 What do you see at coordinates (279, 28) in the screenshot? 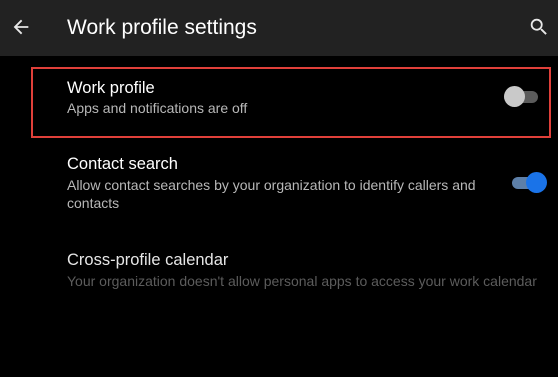
I see `app-bar: Work profile settings` at bounding box center [279, 28].